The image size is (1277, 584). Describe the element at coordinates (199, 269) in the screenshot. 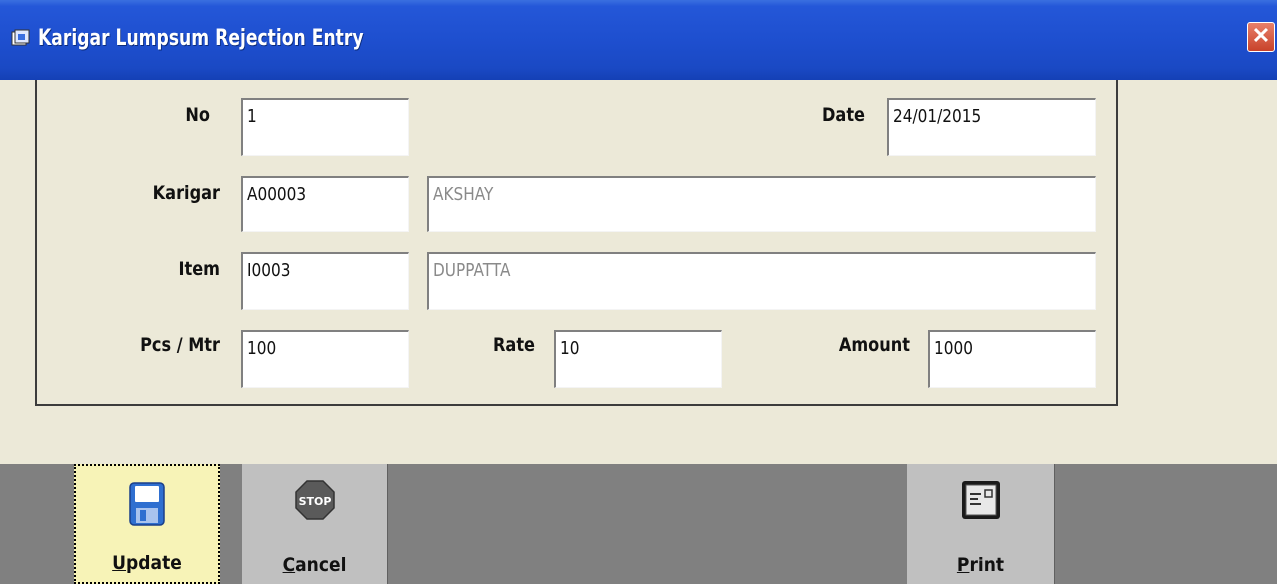

I see `item-label: Item` at that location.